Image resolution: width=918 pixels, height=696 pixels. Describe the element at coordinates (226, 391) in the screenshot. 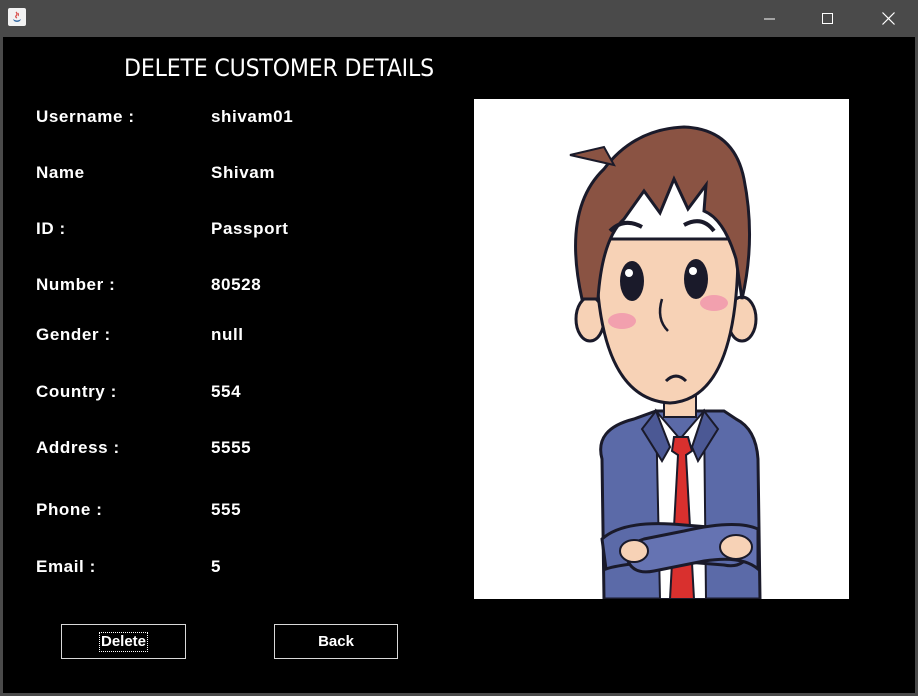

I see `country-value: 554` at that location.